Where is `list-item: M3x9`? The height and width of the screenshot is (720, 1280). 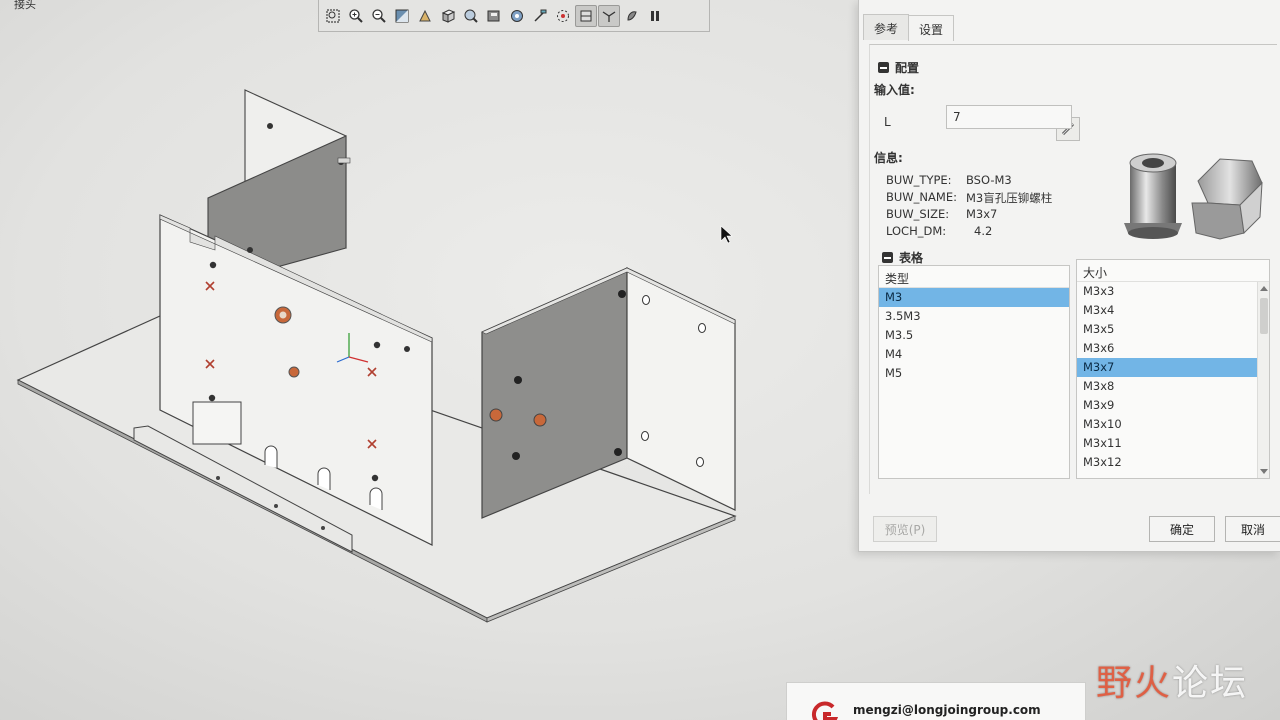
list-item: M3x9 is located at coordinates (1173, 405).